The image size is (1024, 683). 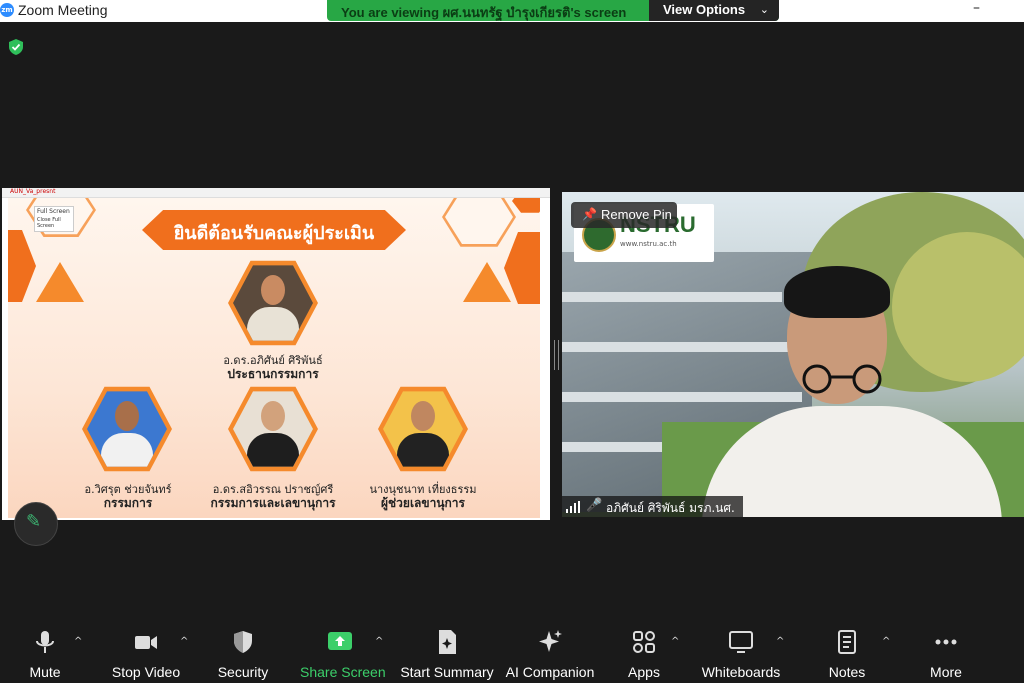 I want to click on stop-video-button: Stop Video, so click(x=146, y=651).